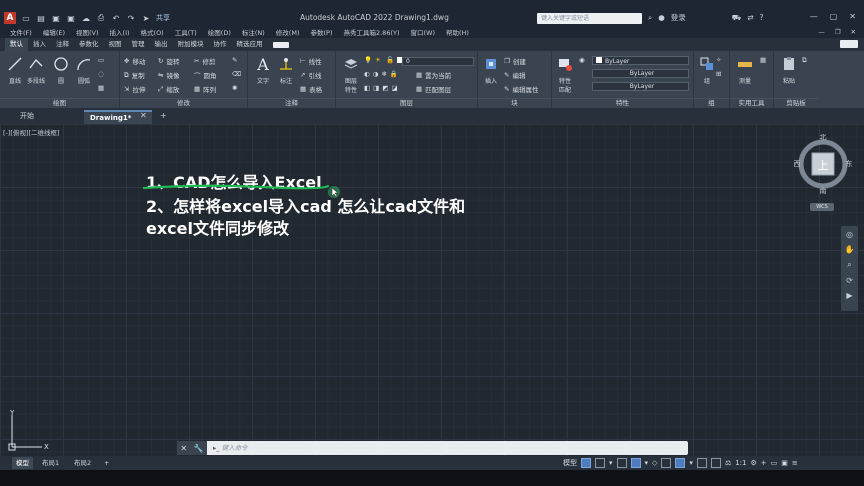  Describe the element at coordinates (784, 463) in the screenshot. I see `clean-screen-icon: ▣` at that location.